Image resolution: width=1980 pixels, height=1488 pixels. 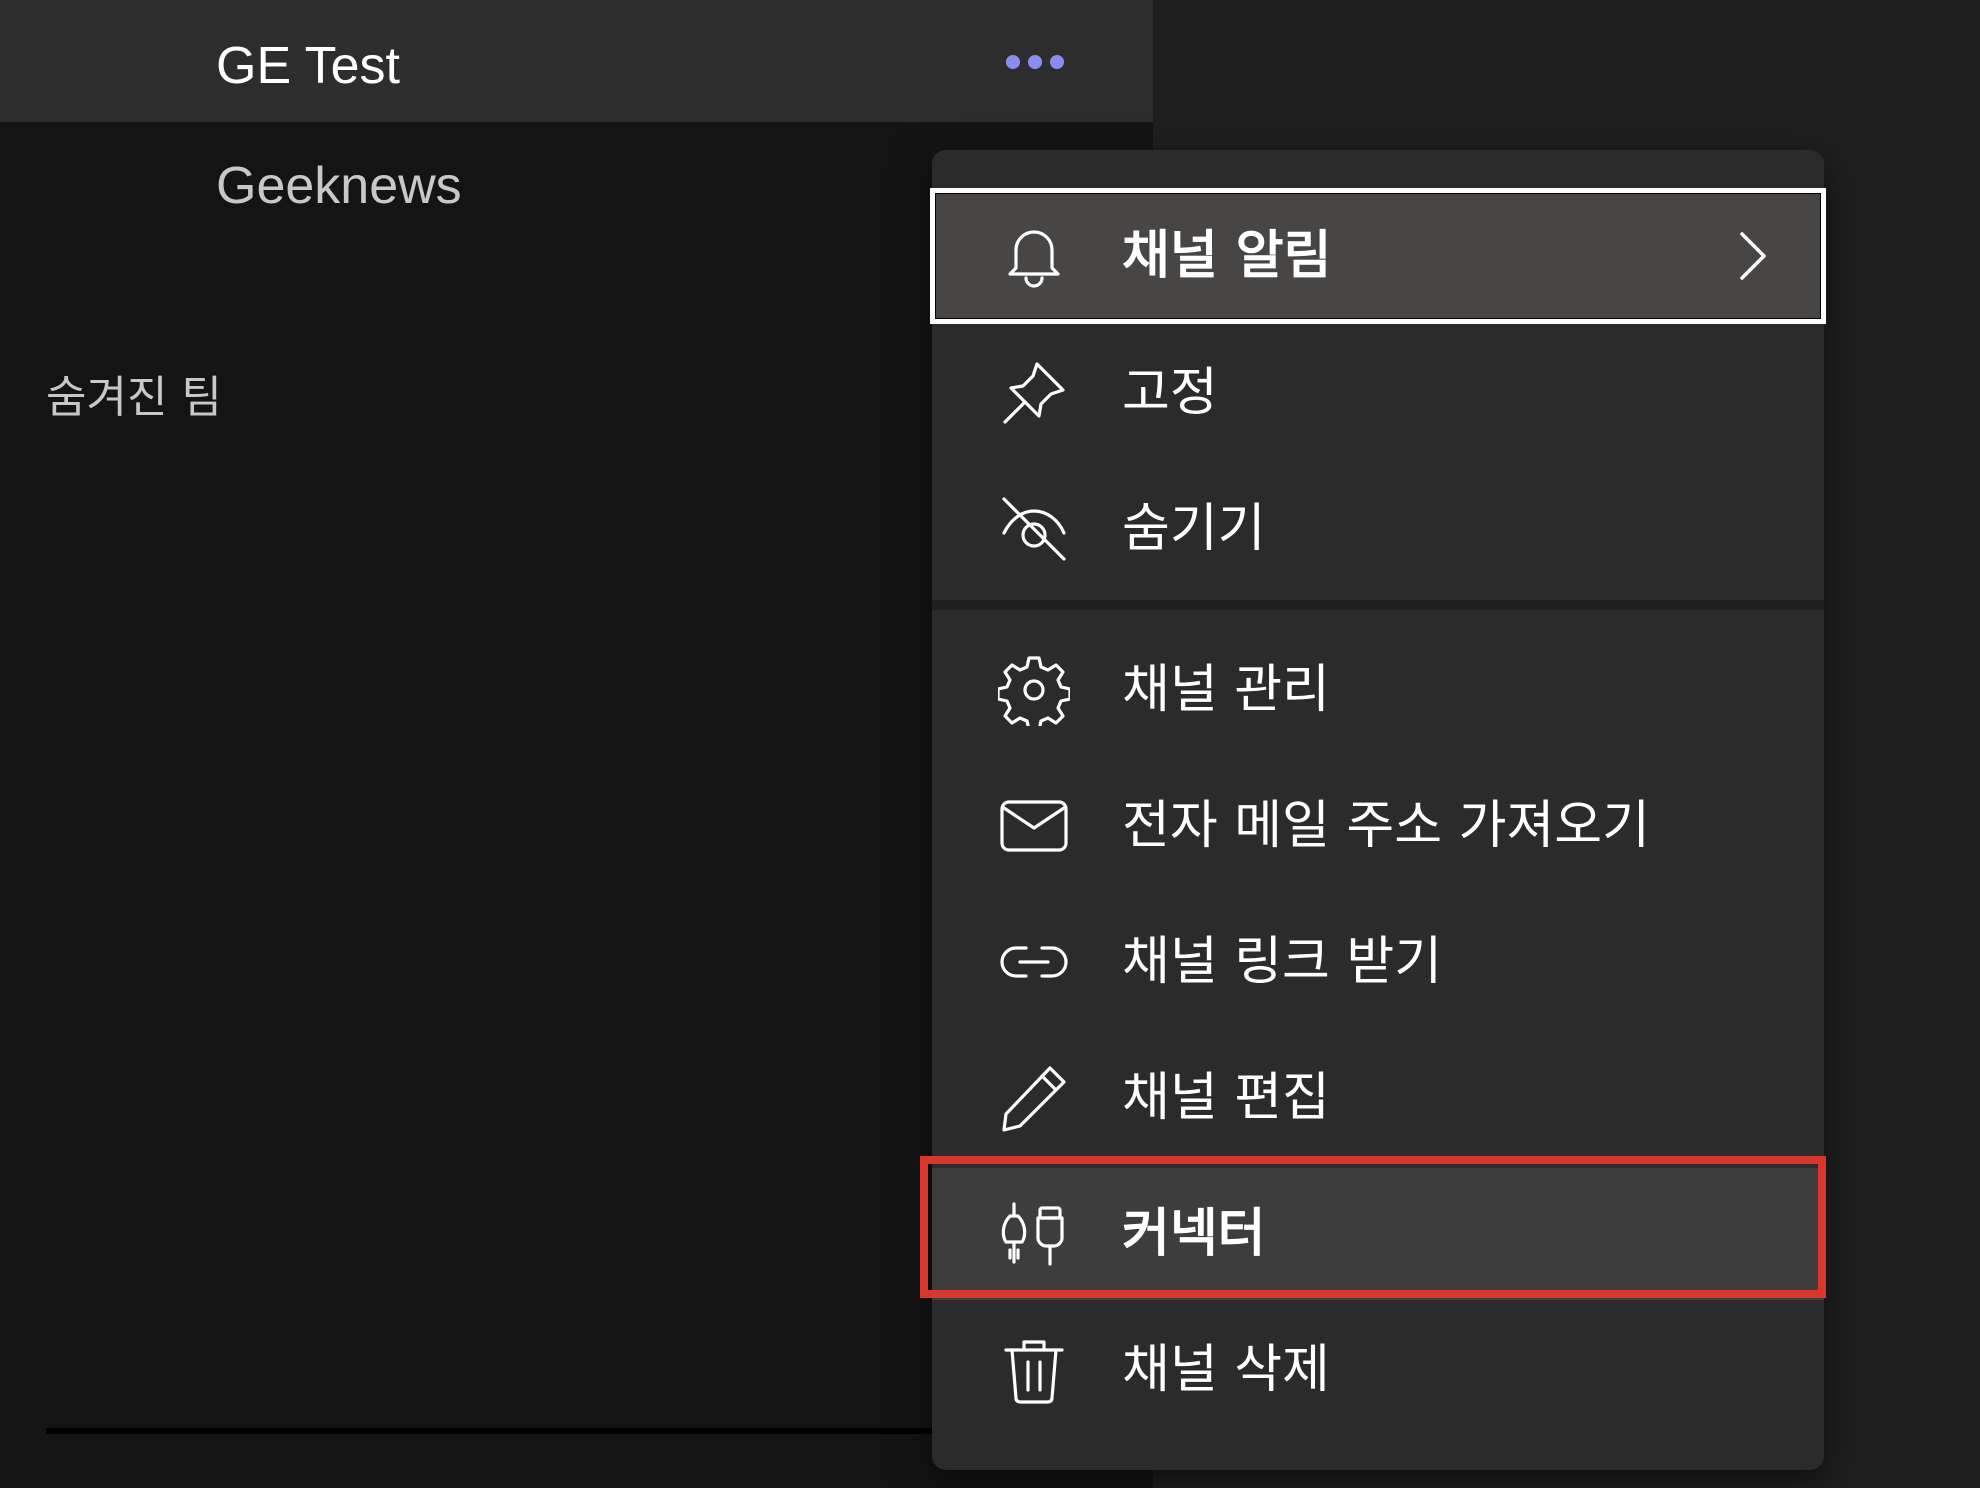 I want to click on menu-item-get-email-address: 전자 메일 주소 가져오기, so click(x=1378, y=826).